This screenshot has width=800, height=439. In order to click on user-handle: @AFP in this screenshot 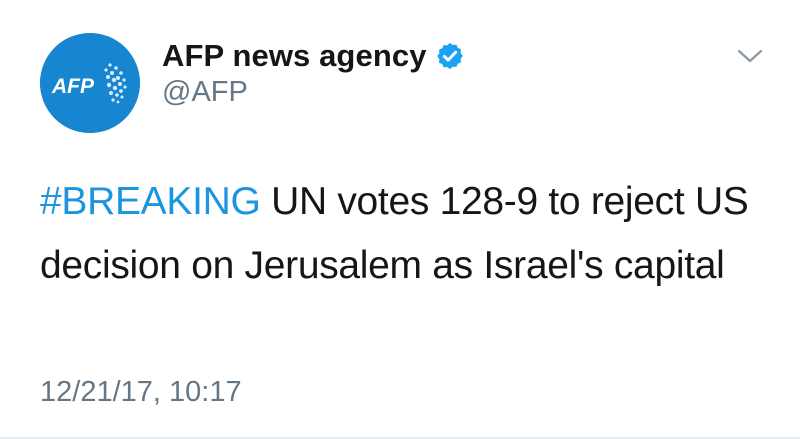, I will do `click(205, 92)`.